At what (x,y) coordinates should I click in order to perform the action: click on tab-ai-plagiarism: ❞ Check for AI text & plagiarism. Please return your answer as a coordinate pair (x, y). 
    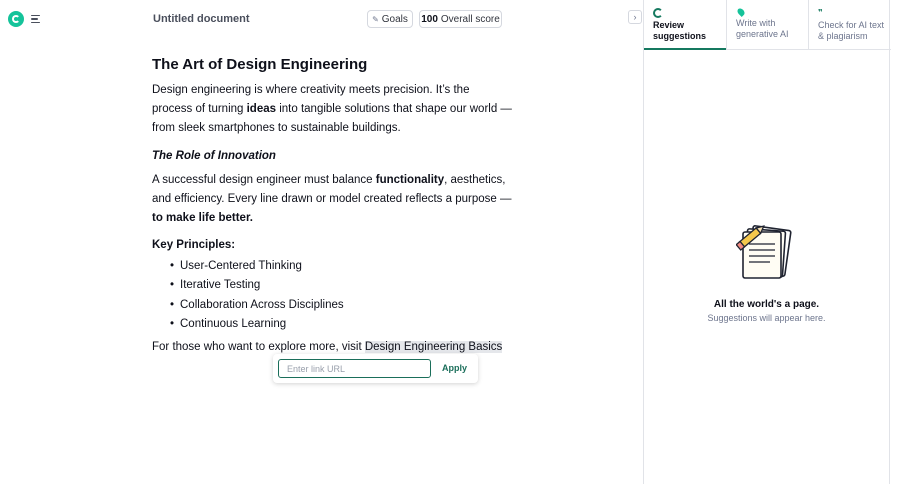
    Looking at the image, I should click on (849, 25).